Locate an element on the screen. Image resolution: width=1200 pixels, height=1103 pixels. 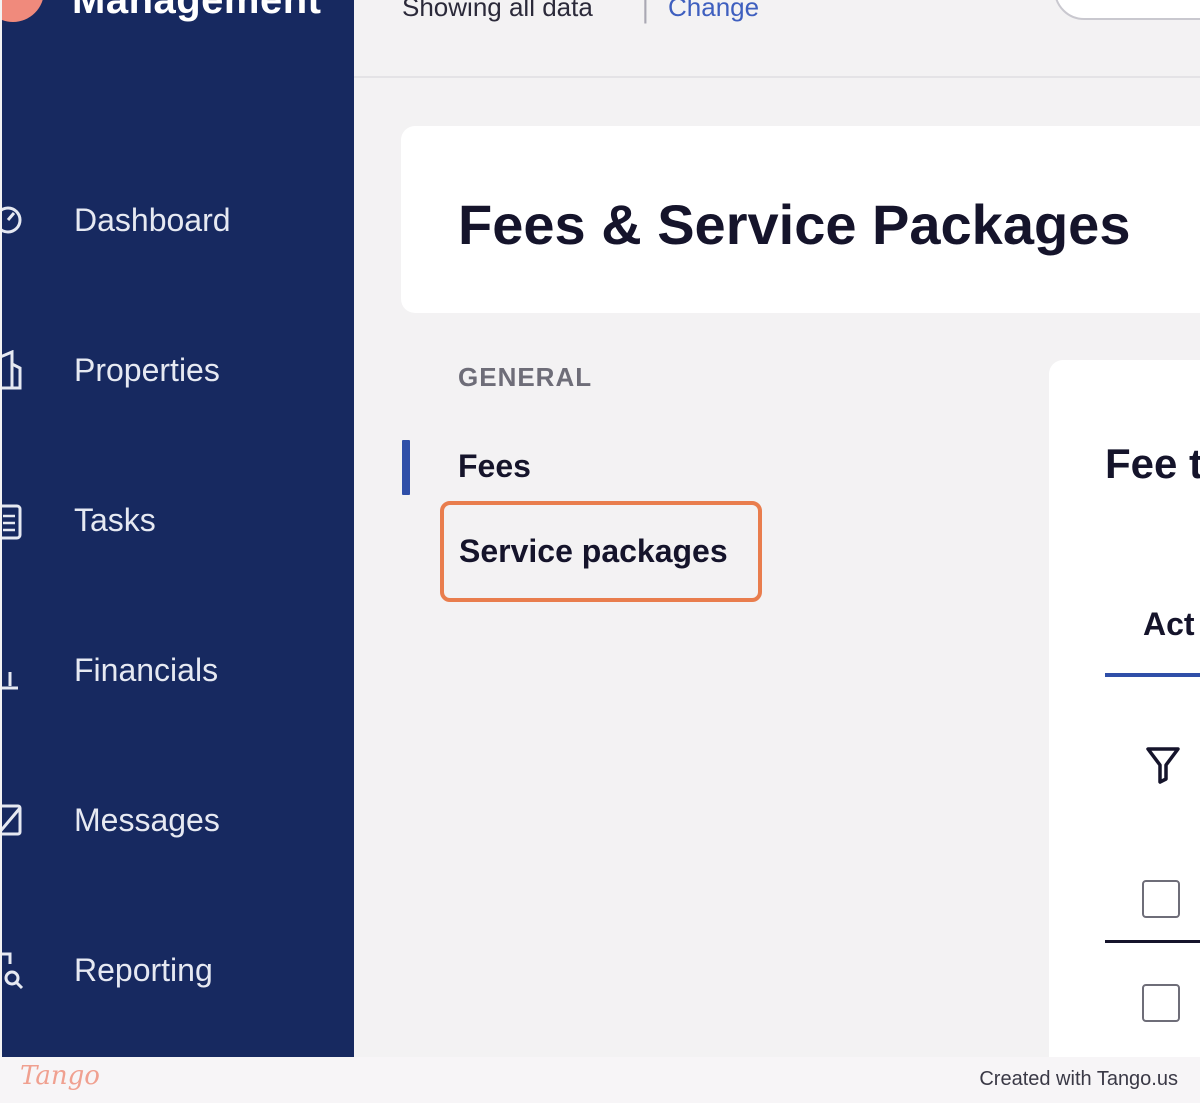
sidebar-item-financials: Financials is located at coordinates (178, 670).